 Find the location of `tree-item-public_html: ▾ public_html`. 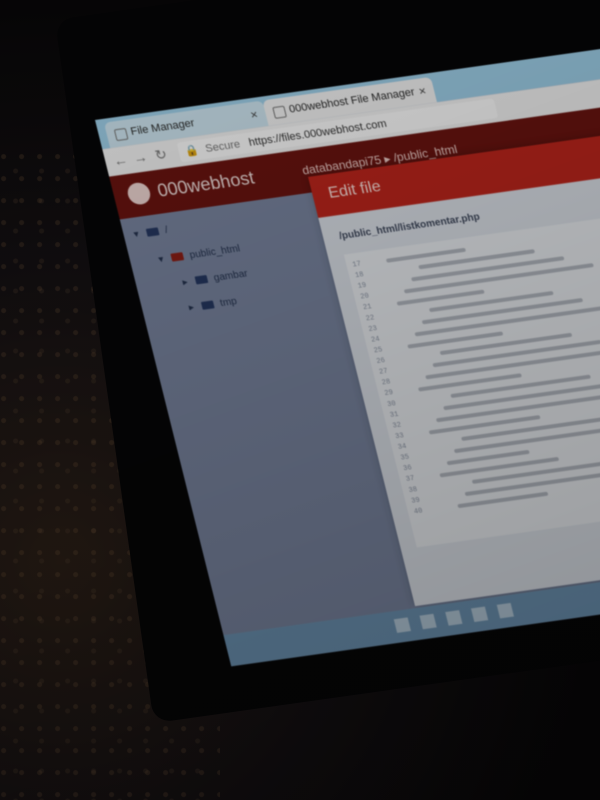

tree-item-public_html: ▾ public_html is located at coordinates (199, 254).